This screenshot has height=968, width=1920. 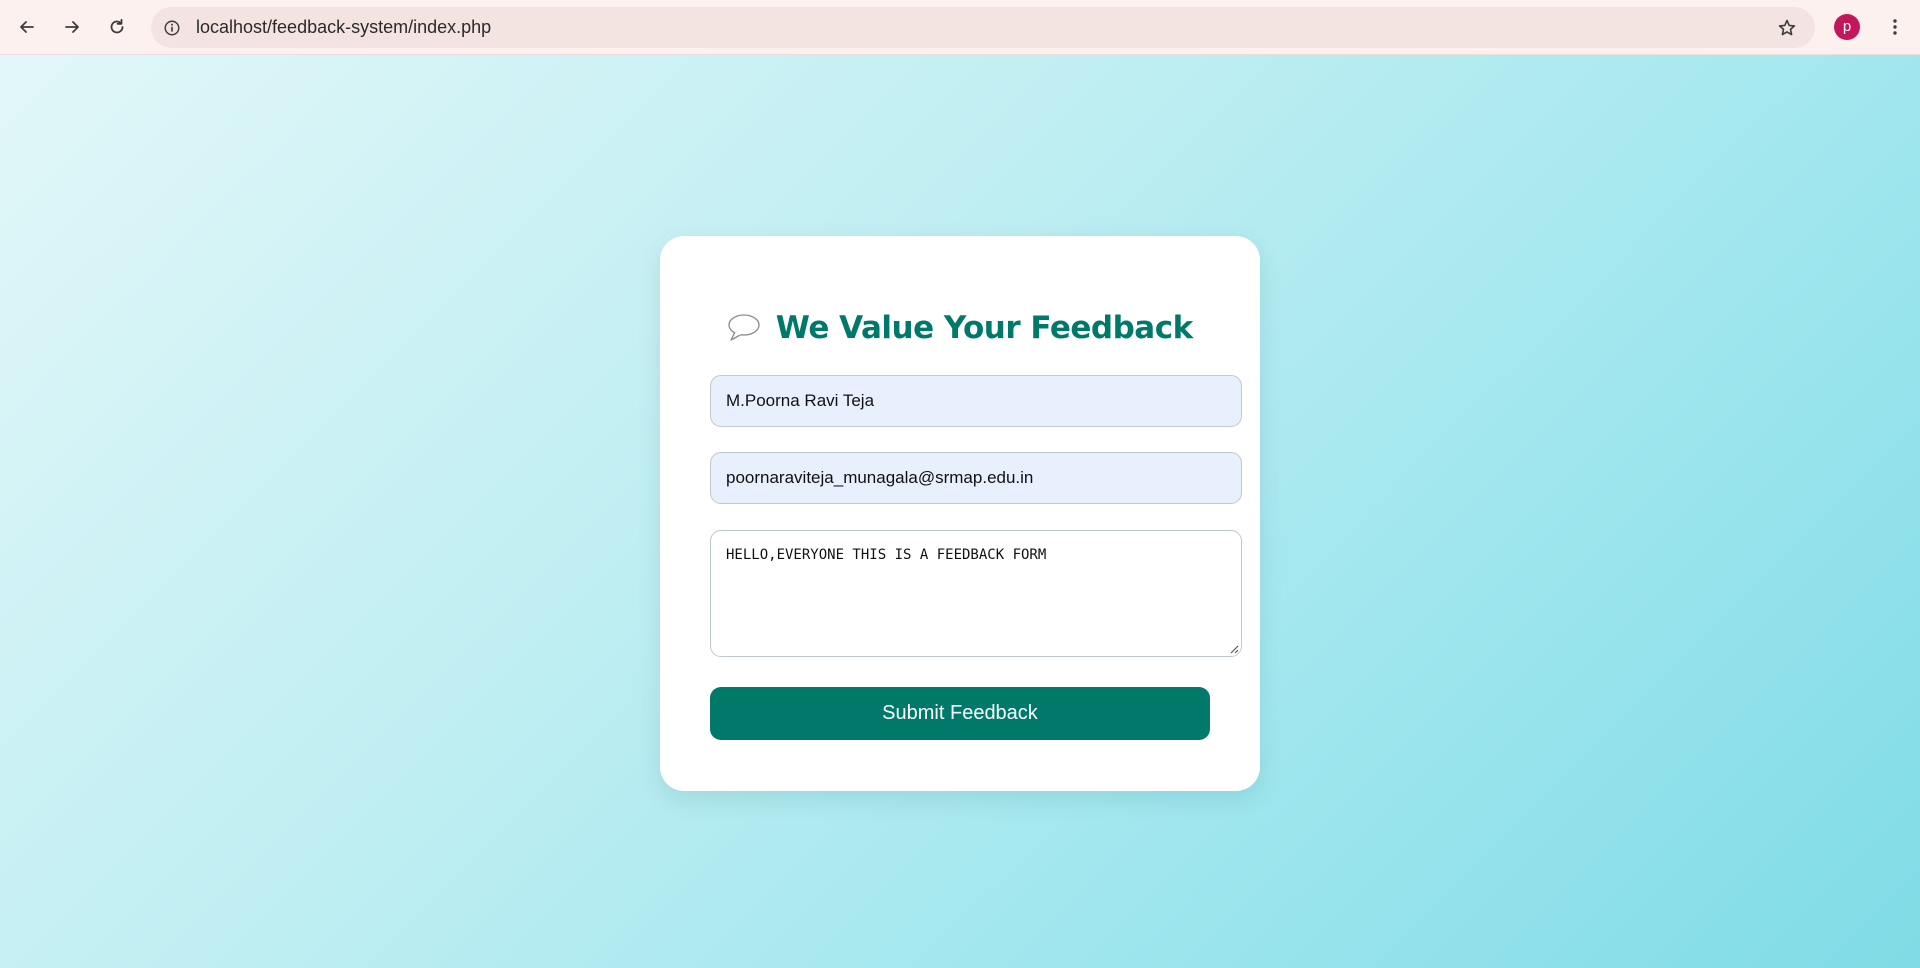 I want to click on title-row: We Value Your Feedback, so click(x=960, y=330).